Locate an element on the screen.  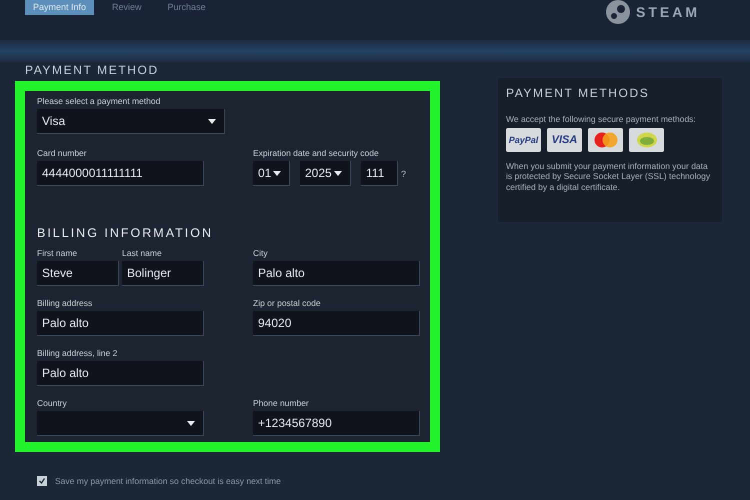
field-label: Phone number is located at coordinates (281, 403).